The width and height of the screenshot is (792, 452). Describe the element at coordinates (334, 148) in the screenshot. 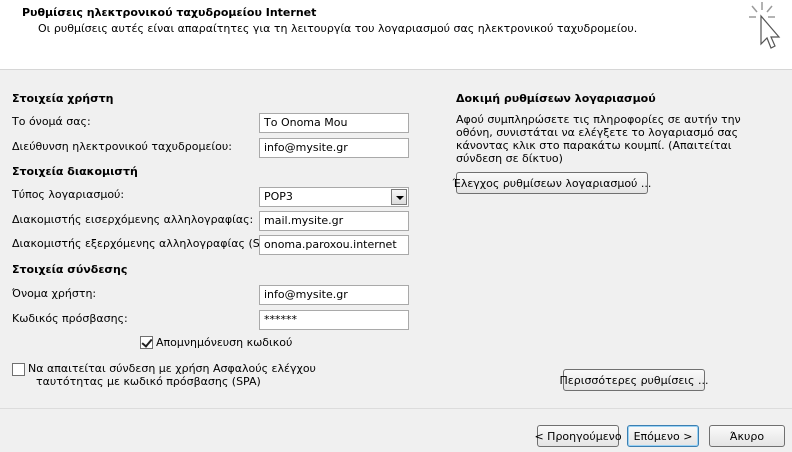

I see `email-input: info@mysite.gr` at that location.